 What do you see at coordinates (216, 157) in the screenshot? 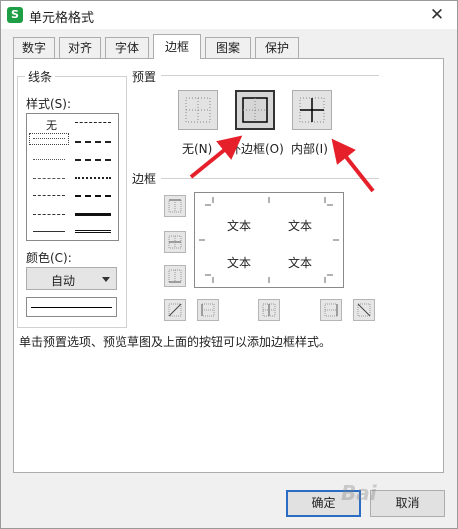
I see `arrow-to-outline-icon` at bounding box center [216, 157].